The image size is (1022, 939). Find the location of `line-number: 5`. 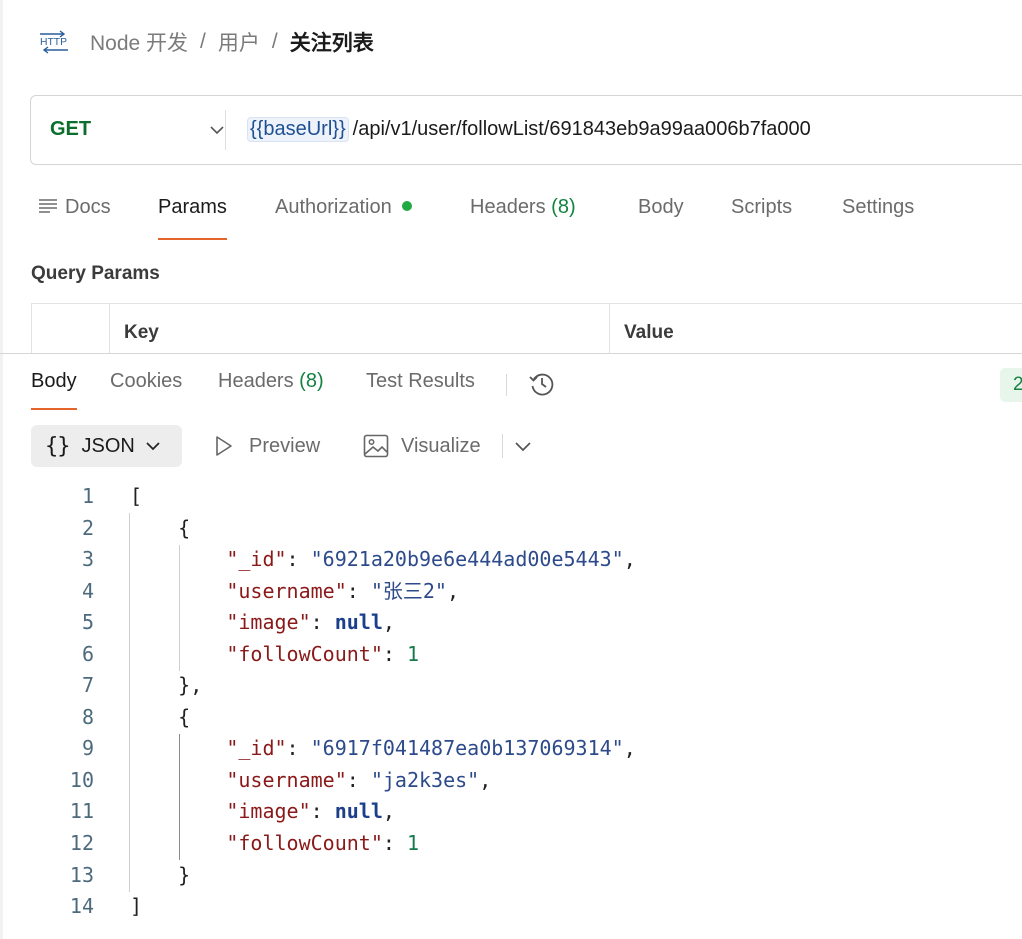

line-number: 5 is located at coordinates (87, 622).